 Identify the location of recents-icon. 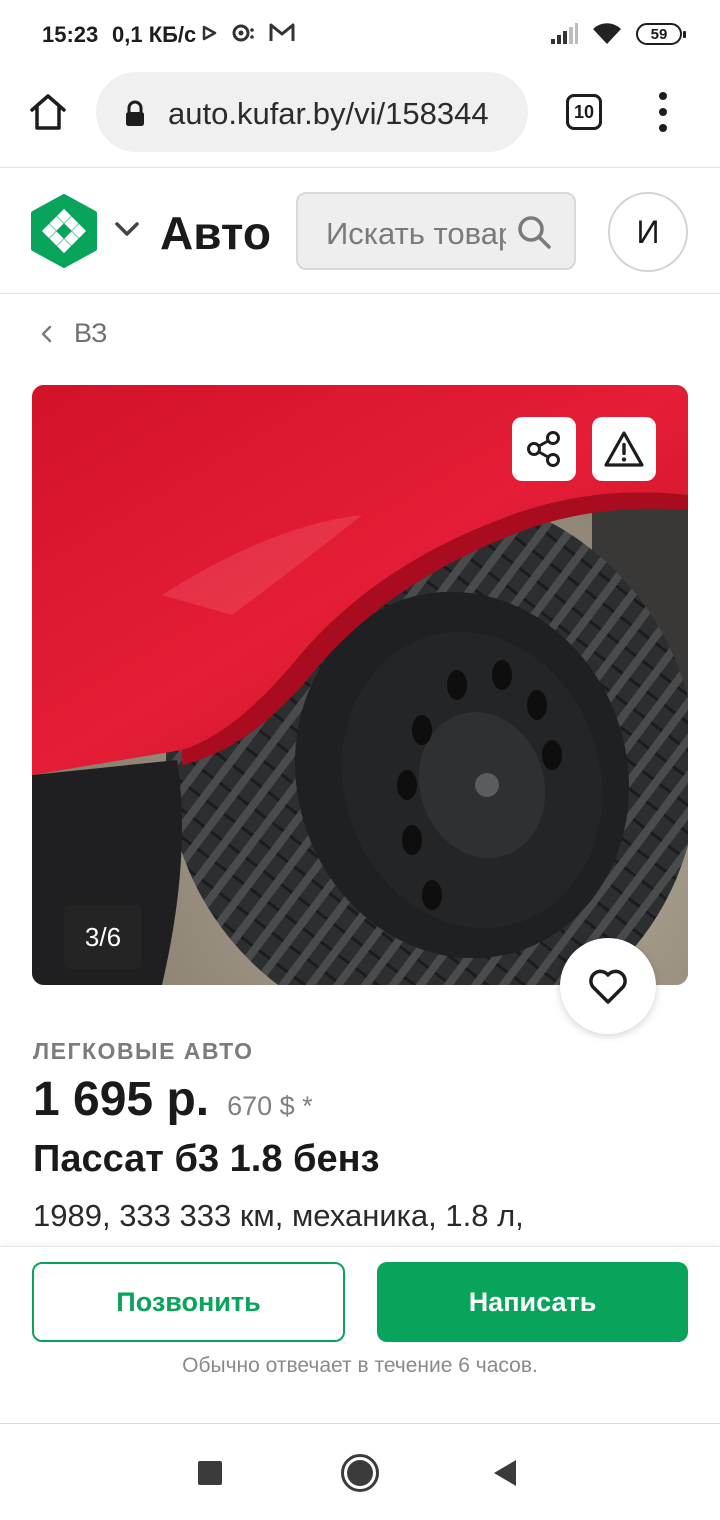
(210, 1473).